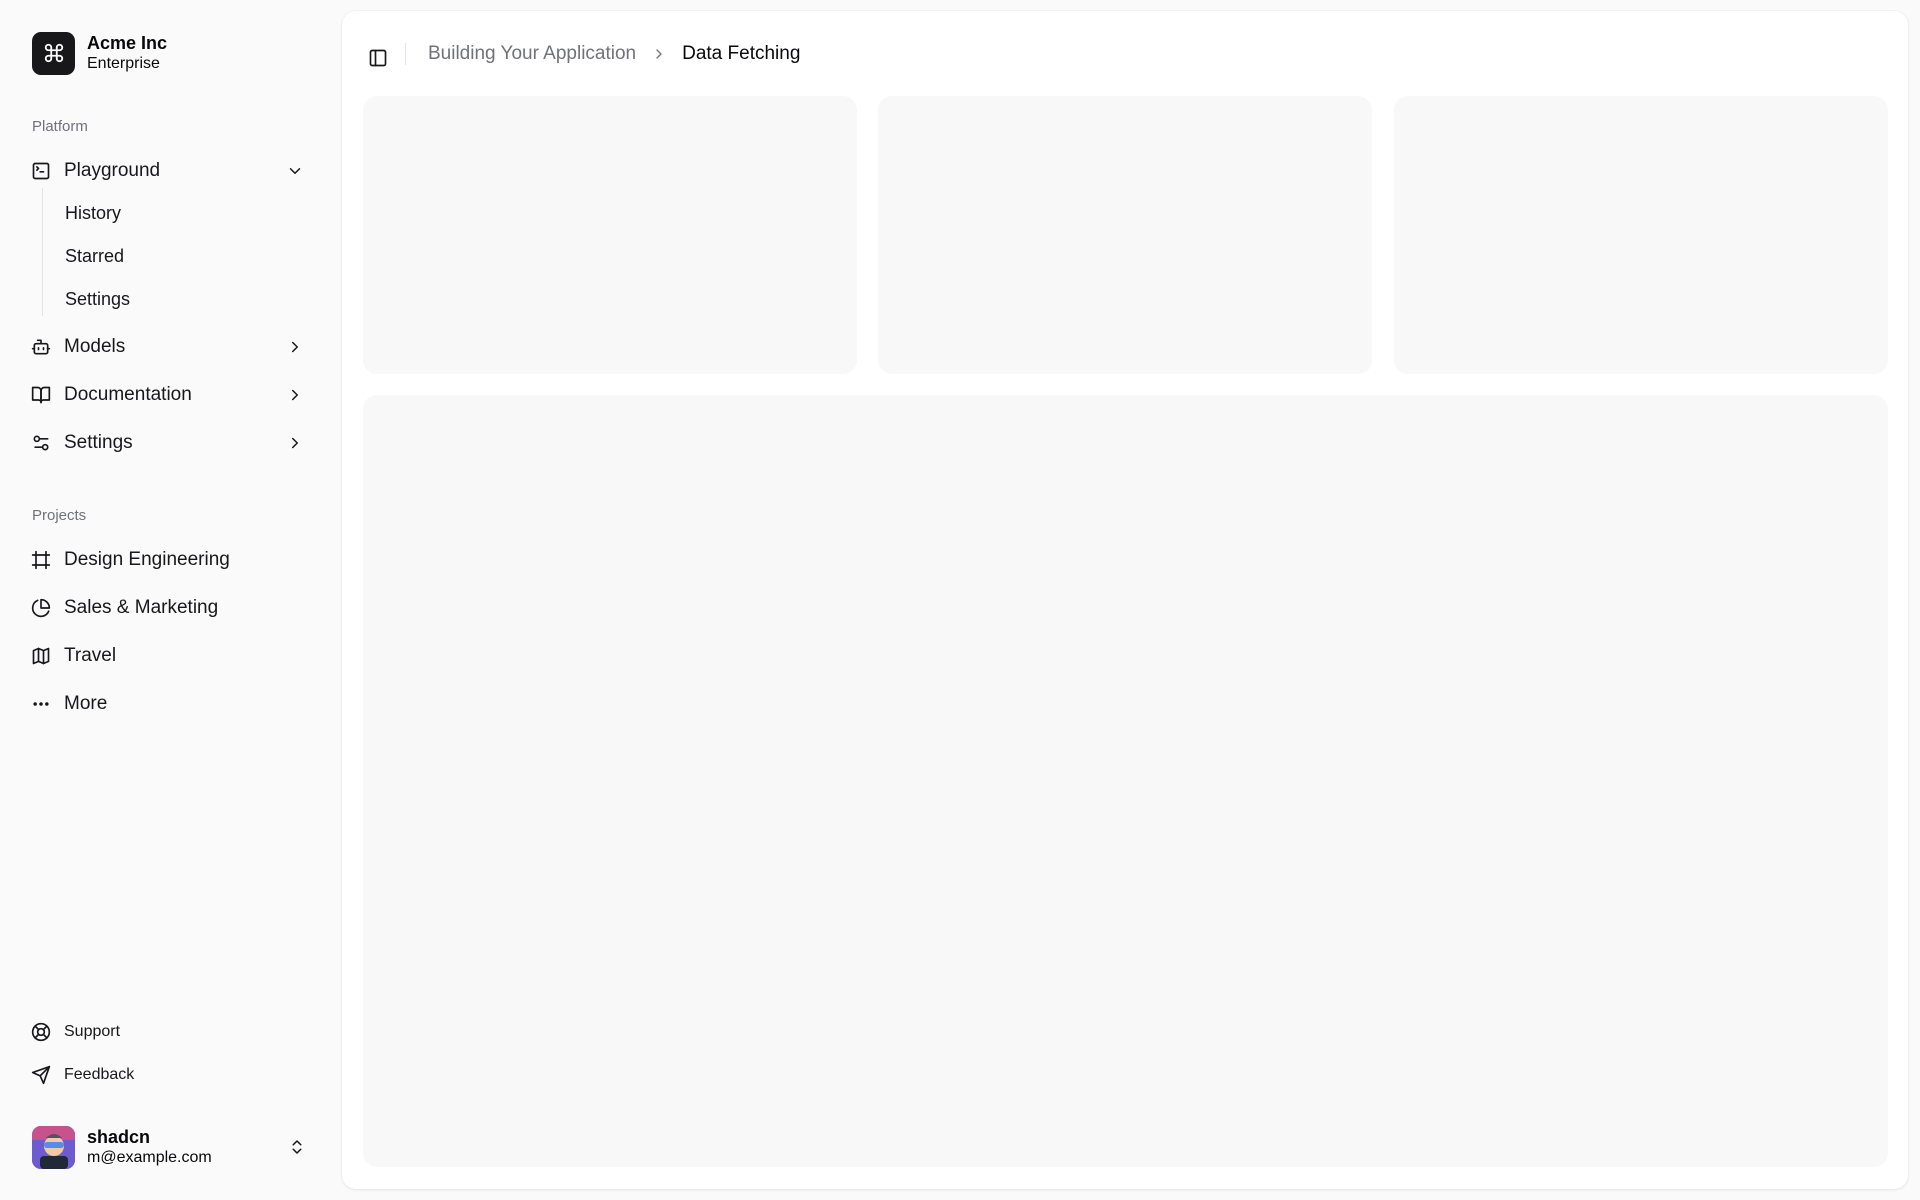  What do you see at coordinates (53, 1147) in the screenshot?
I see `avatar` at bounding box center [53, 1147].